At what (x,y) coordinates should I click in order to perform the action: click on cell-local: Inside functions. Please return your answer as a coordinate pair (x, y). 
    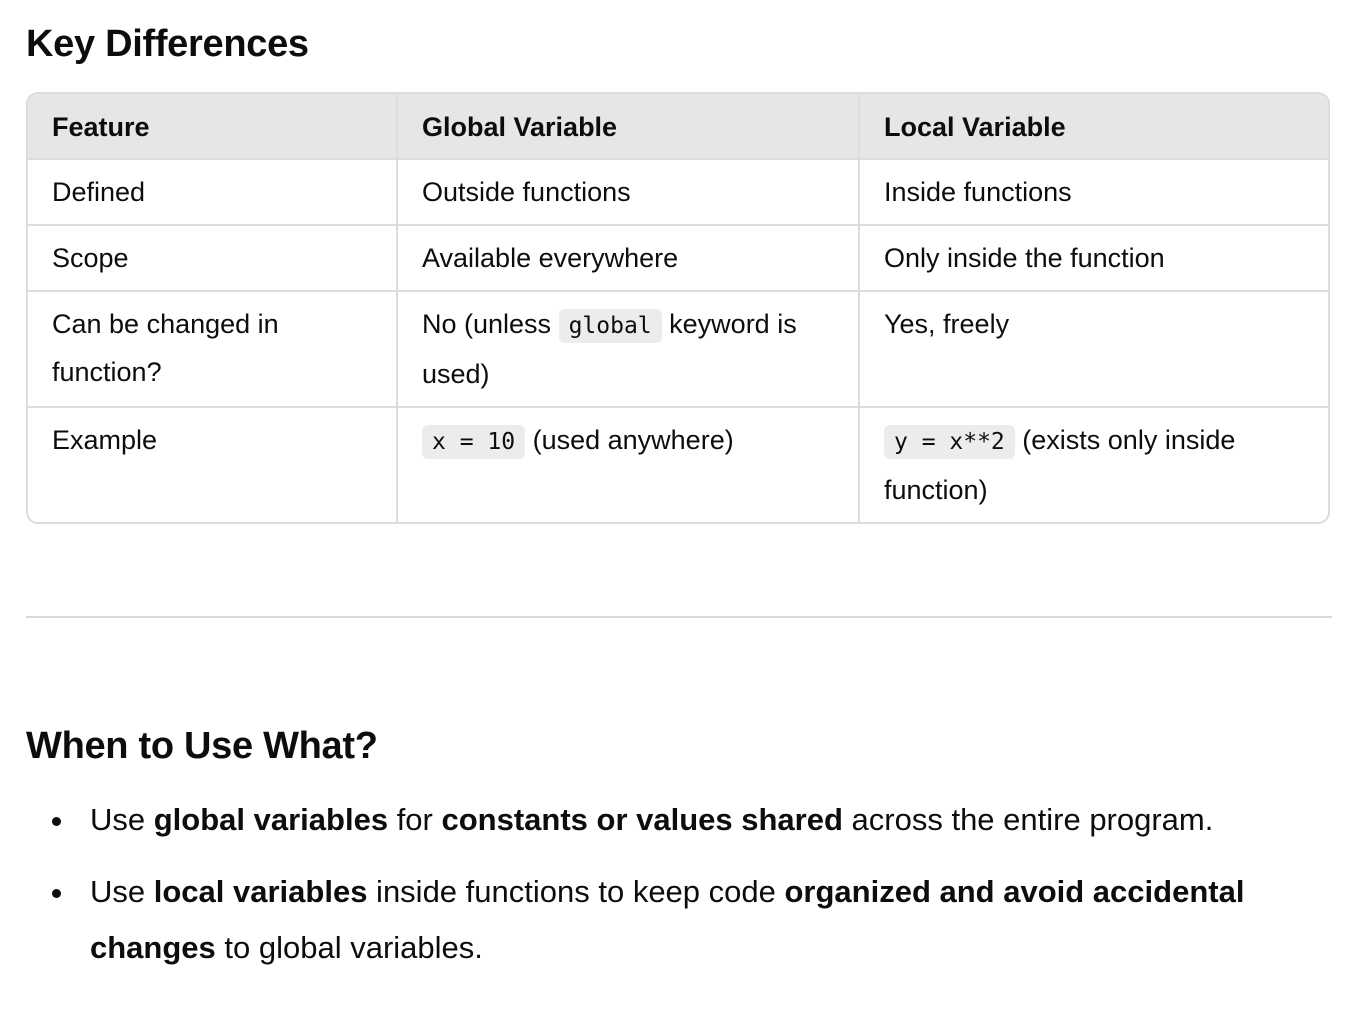
    Looking at the image, I should click on (1093, 191).